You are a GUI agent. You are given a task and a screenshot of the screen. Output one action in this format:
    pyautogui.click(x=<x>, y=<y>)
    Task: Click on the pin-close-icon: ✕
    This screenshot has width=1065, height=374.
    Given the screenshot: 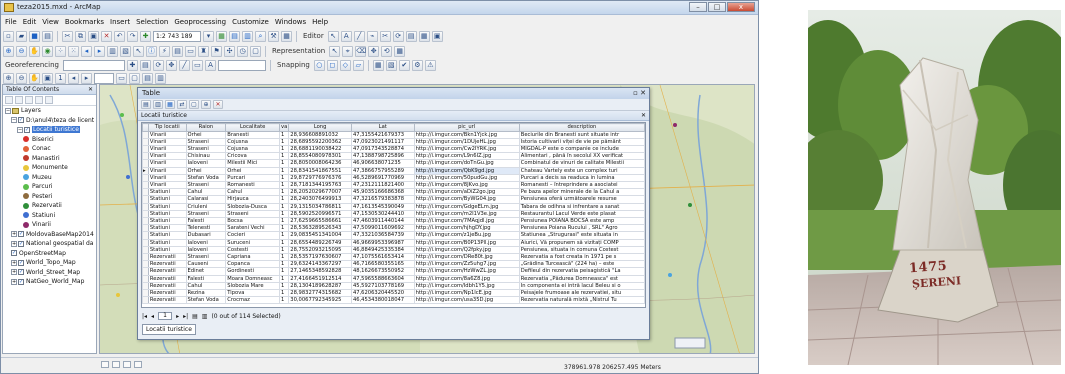 What is the action you would take?
    pyautogui.click(x=90, y=90)
    